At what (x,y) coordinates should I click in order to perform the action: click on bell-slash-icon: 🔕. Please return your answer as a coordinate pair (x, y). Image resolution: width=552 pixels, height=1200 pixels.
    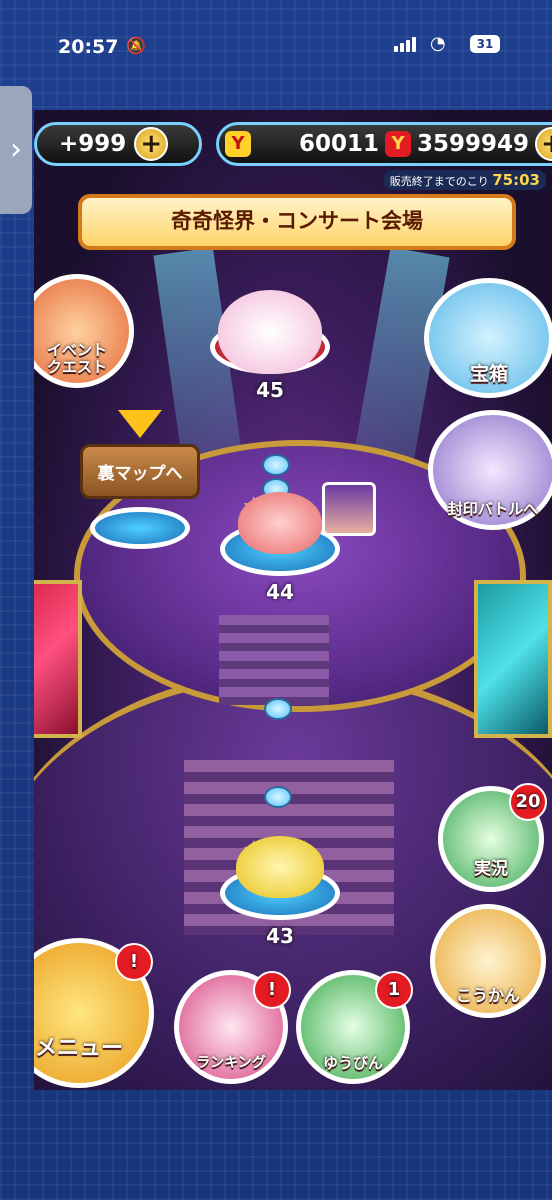
    Looking at the image, I should click on (136, 45).